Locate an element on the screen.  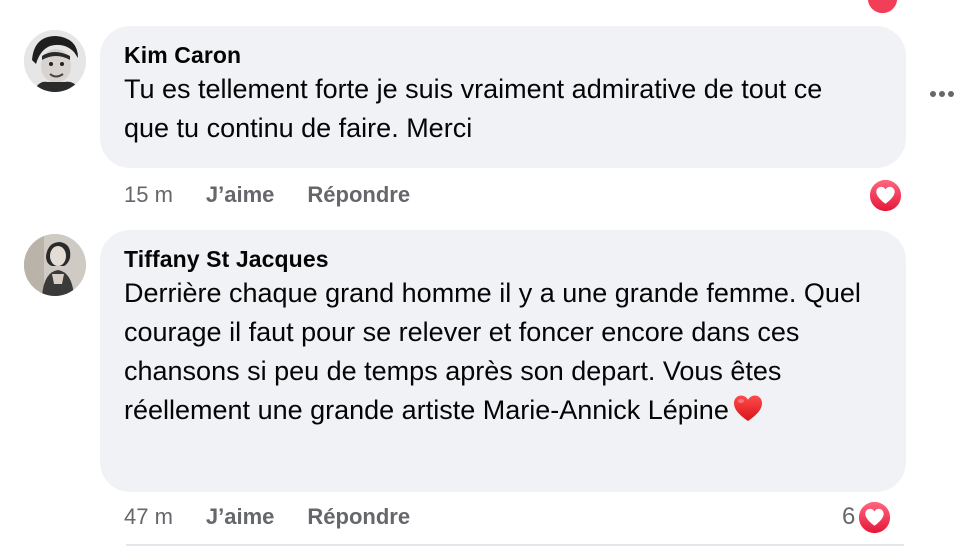
red-heart-emoji-icon is located at coordinates (747, 408).